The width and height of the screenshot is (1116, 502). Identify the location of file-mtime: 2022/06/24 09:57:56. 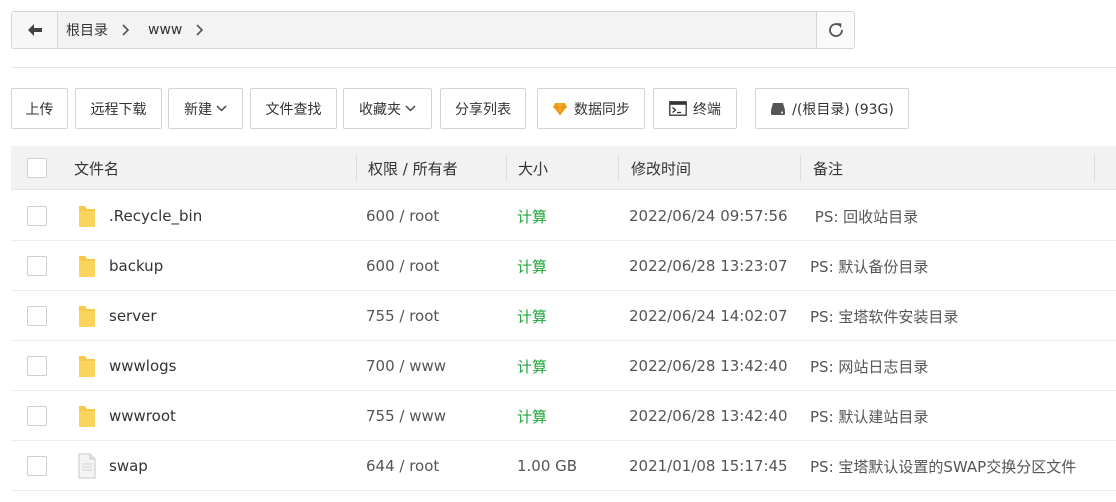
(708, 216).